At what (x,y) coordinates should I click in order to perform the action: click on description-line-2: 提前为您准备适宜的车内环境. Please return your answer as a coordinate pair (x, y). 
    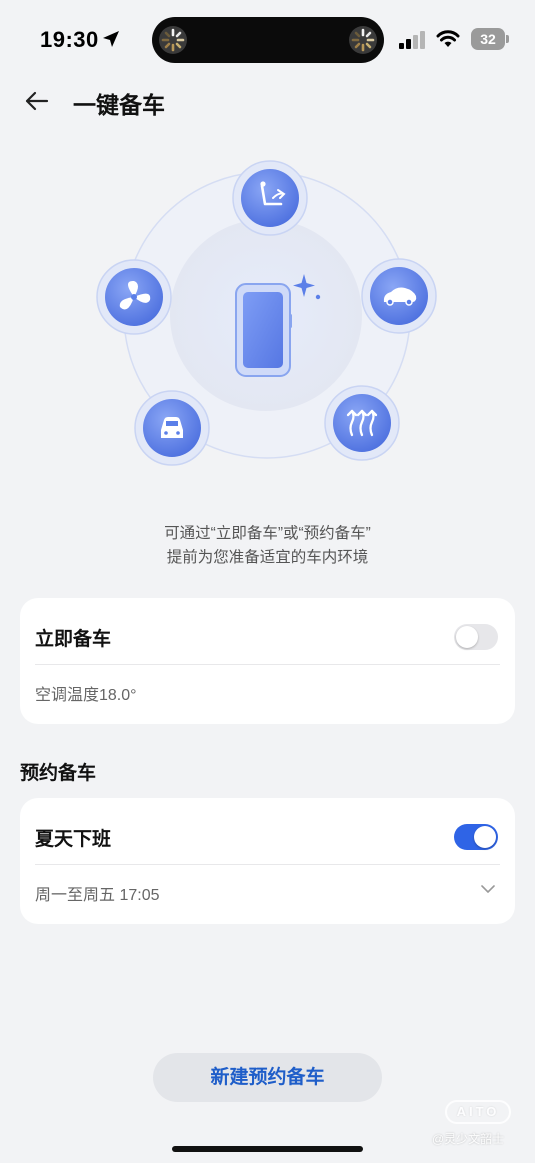
    Looking at the image, I should click on (267, 557).